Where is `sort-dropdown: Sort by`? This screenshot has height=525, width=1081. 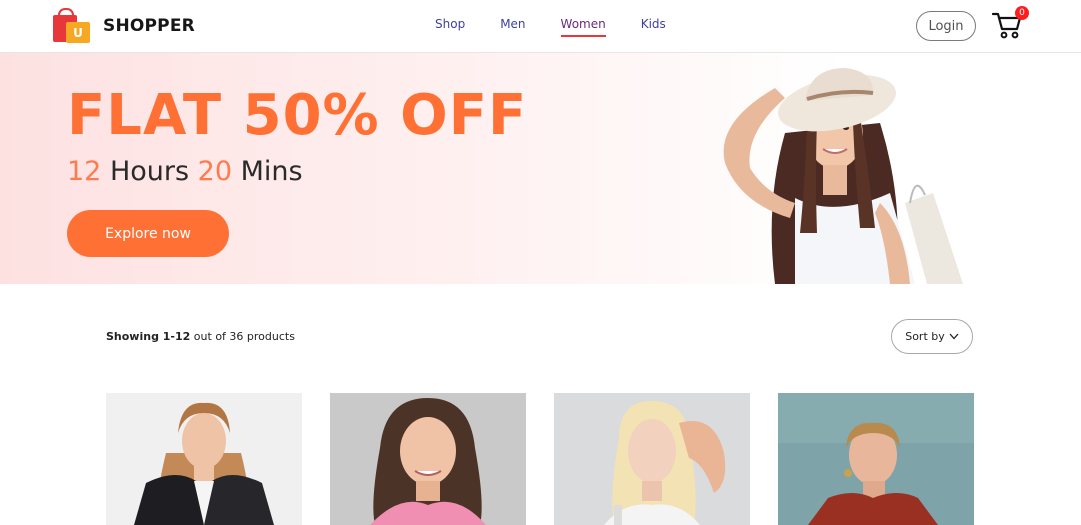
sort-dropdown: Sort by is located at coordinates (932, 336).